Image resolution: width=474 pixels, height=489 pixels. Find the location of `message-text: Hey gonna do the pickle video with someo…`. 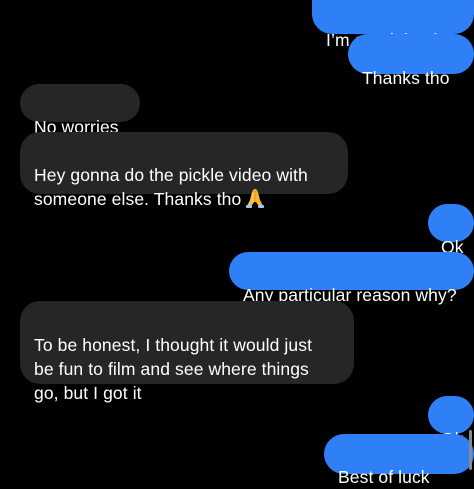

message-text: Hey gonna do the pickle video with someo… is located at coordinates (171, 187).